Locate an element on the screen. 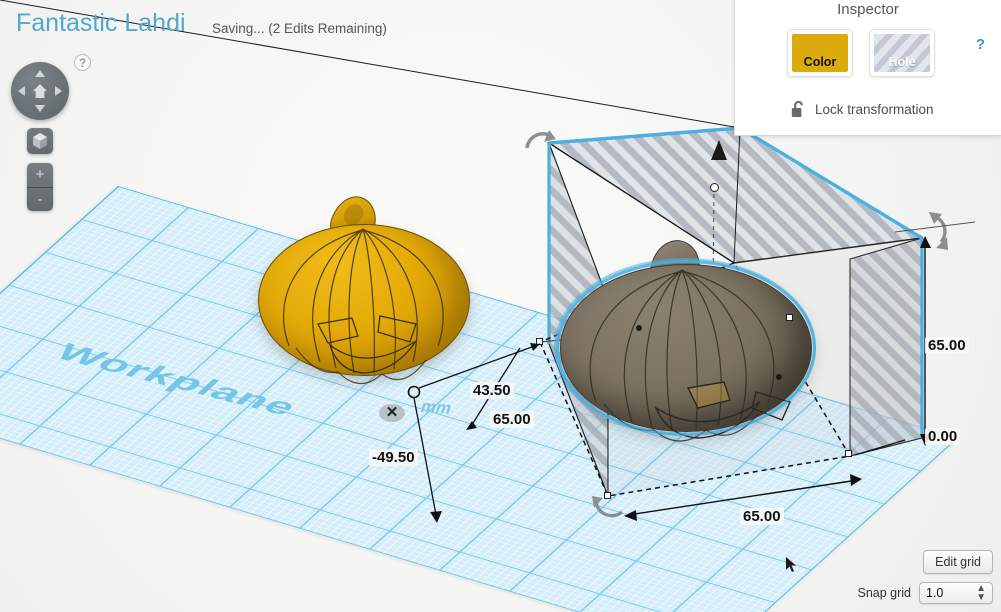 This screenshot has width=1001, height=612. dim-arrow-depth-right is located at coordinates (856, 480).